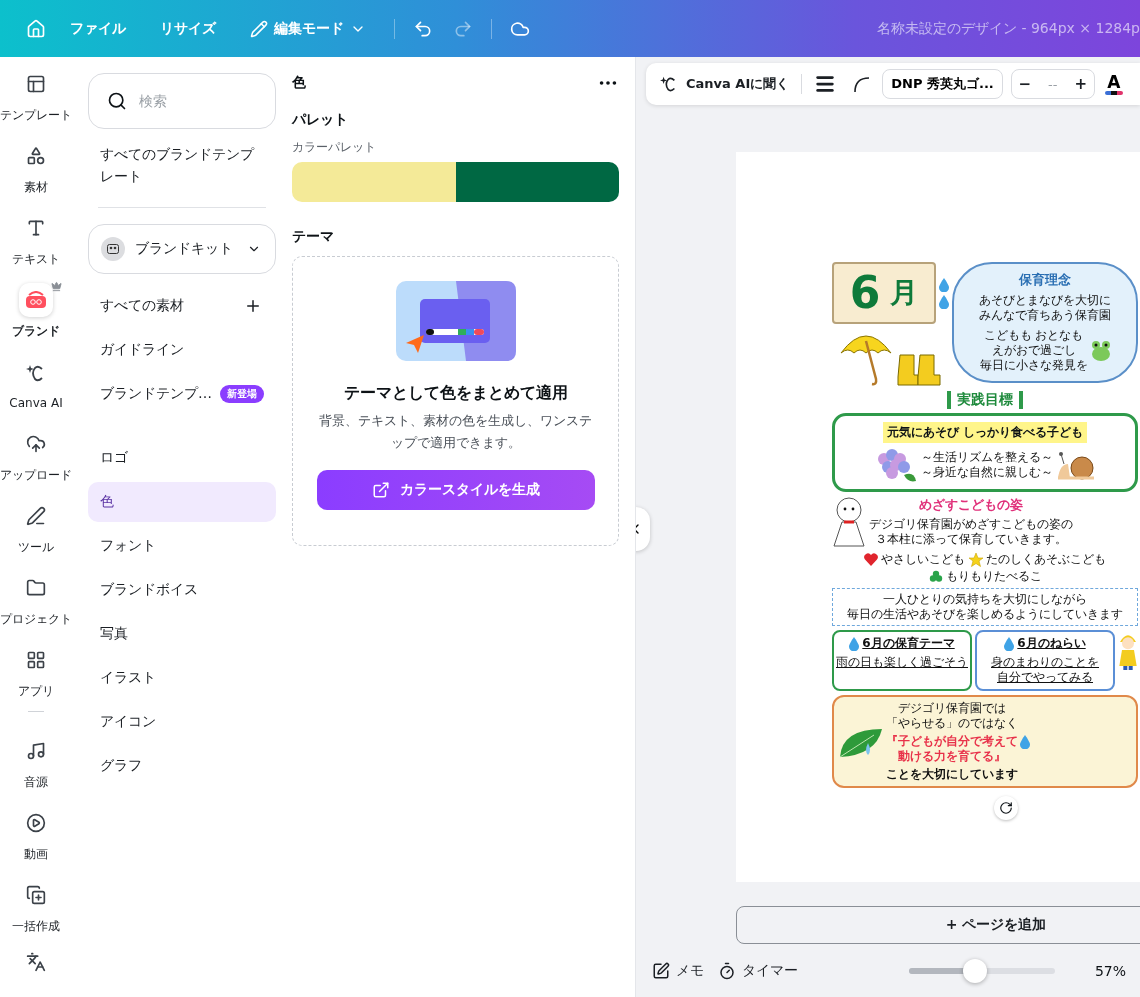 The height and width of the screenshot is (997, 1140). I want to click on theme-text: 身のまわりのことを, so click(1045, 662).